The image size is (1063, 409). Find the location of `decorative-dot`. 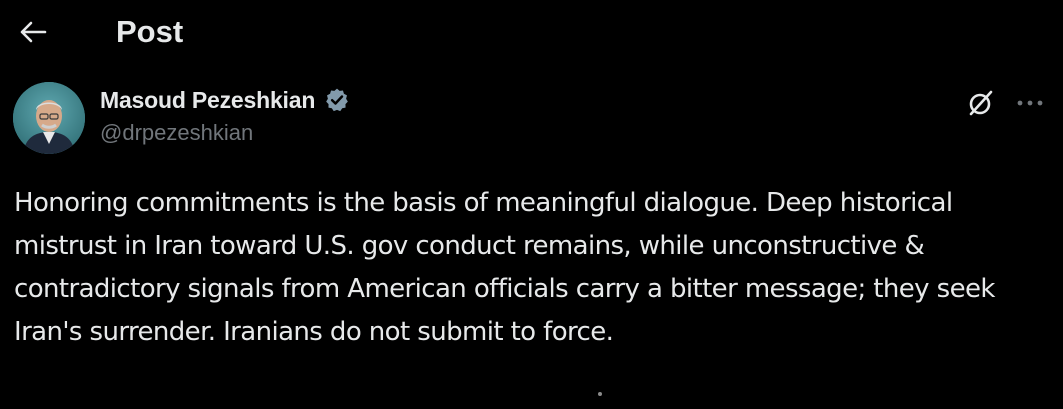

decorative-dot is located at coordinates (600, 394).